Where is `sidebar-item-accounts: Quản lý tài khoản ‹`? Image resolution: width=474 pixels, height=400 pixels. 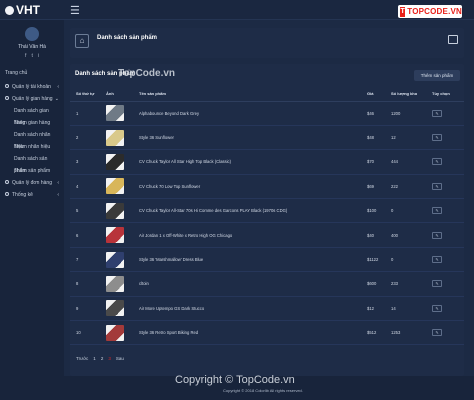
sidebar-item-accounts: Quản lý tài khoản ‹ is located at coordinates (32, 87).